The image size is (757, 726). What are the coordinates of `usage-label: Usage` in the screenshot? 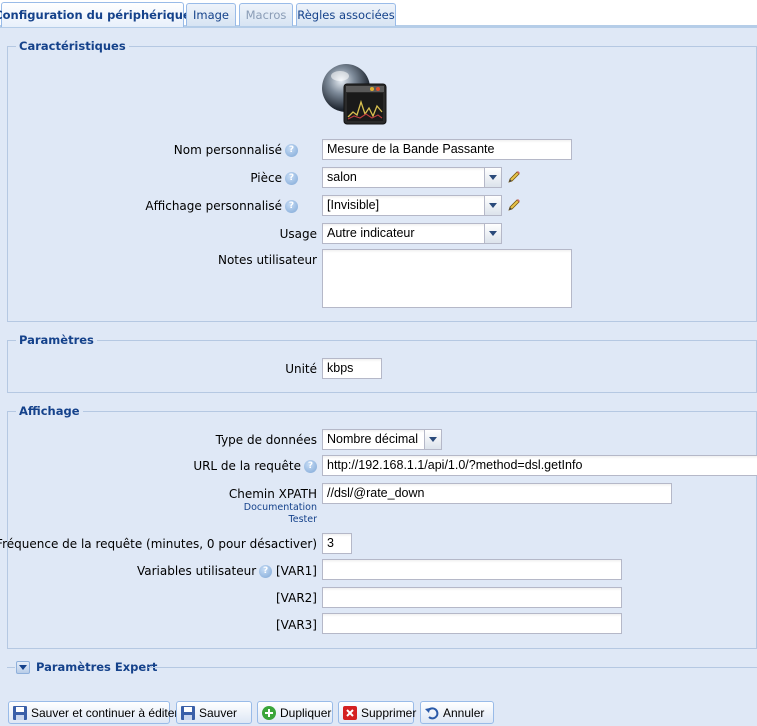 It's located at (298, 234).